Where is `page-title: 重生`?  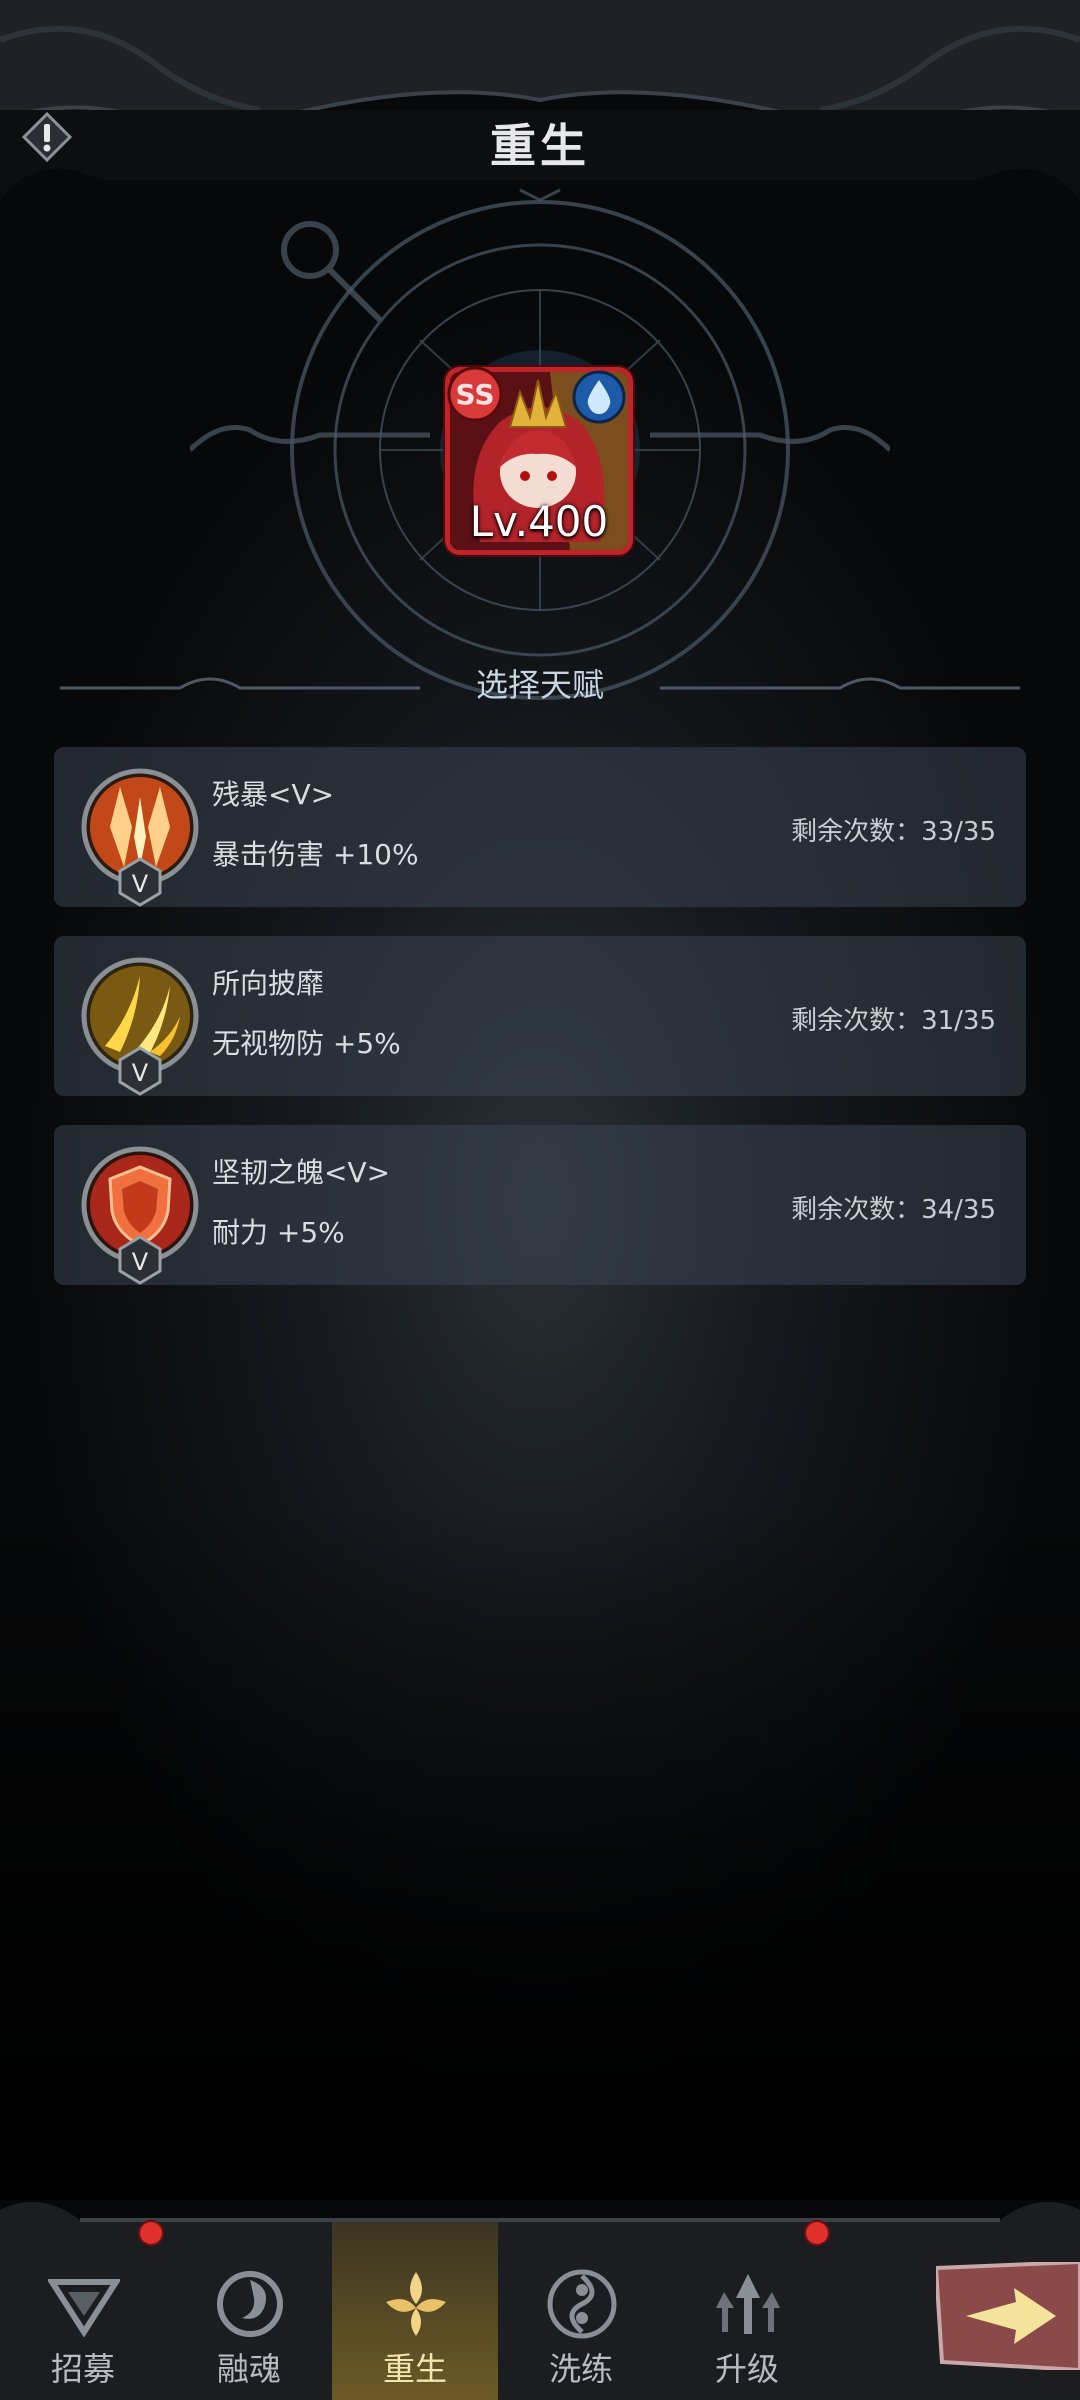
page-title: 重生 is located at coordinates (540, 146).